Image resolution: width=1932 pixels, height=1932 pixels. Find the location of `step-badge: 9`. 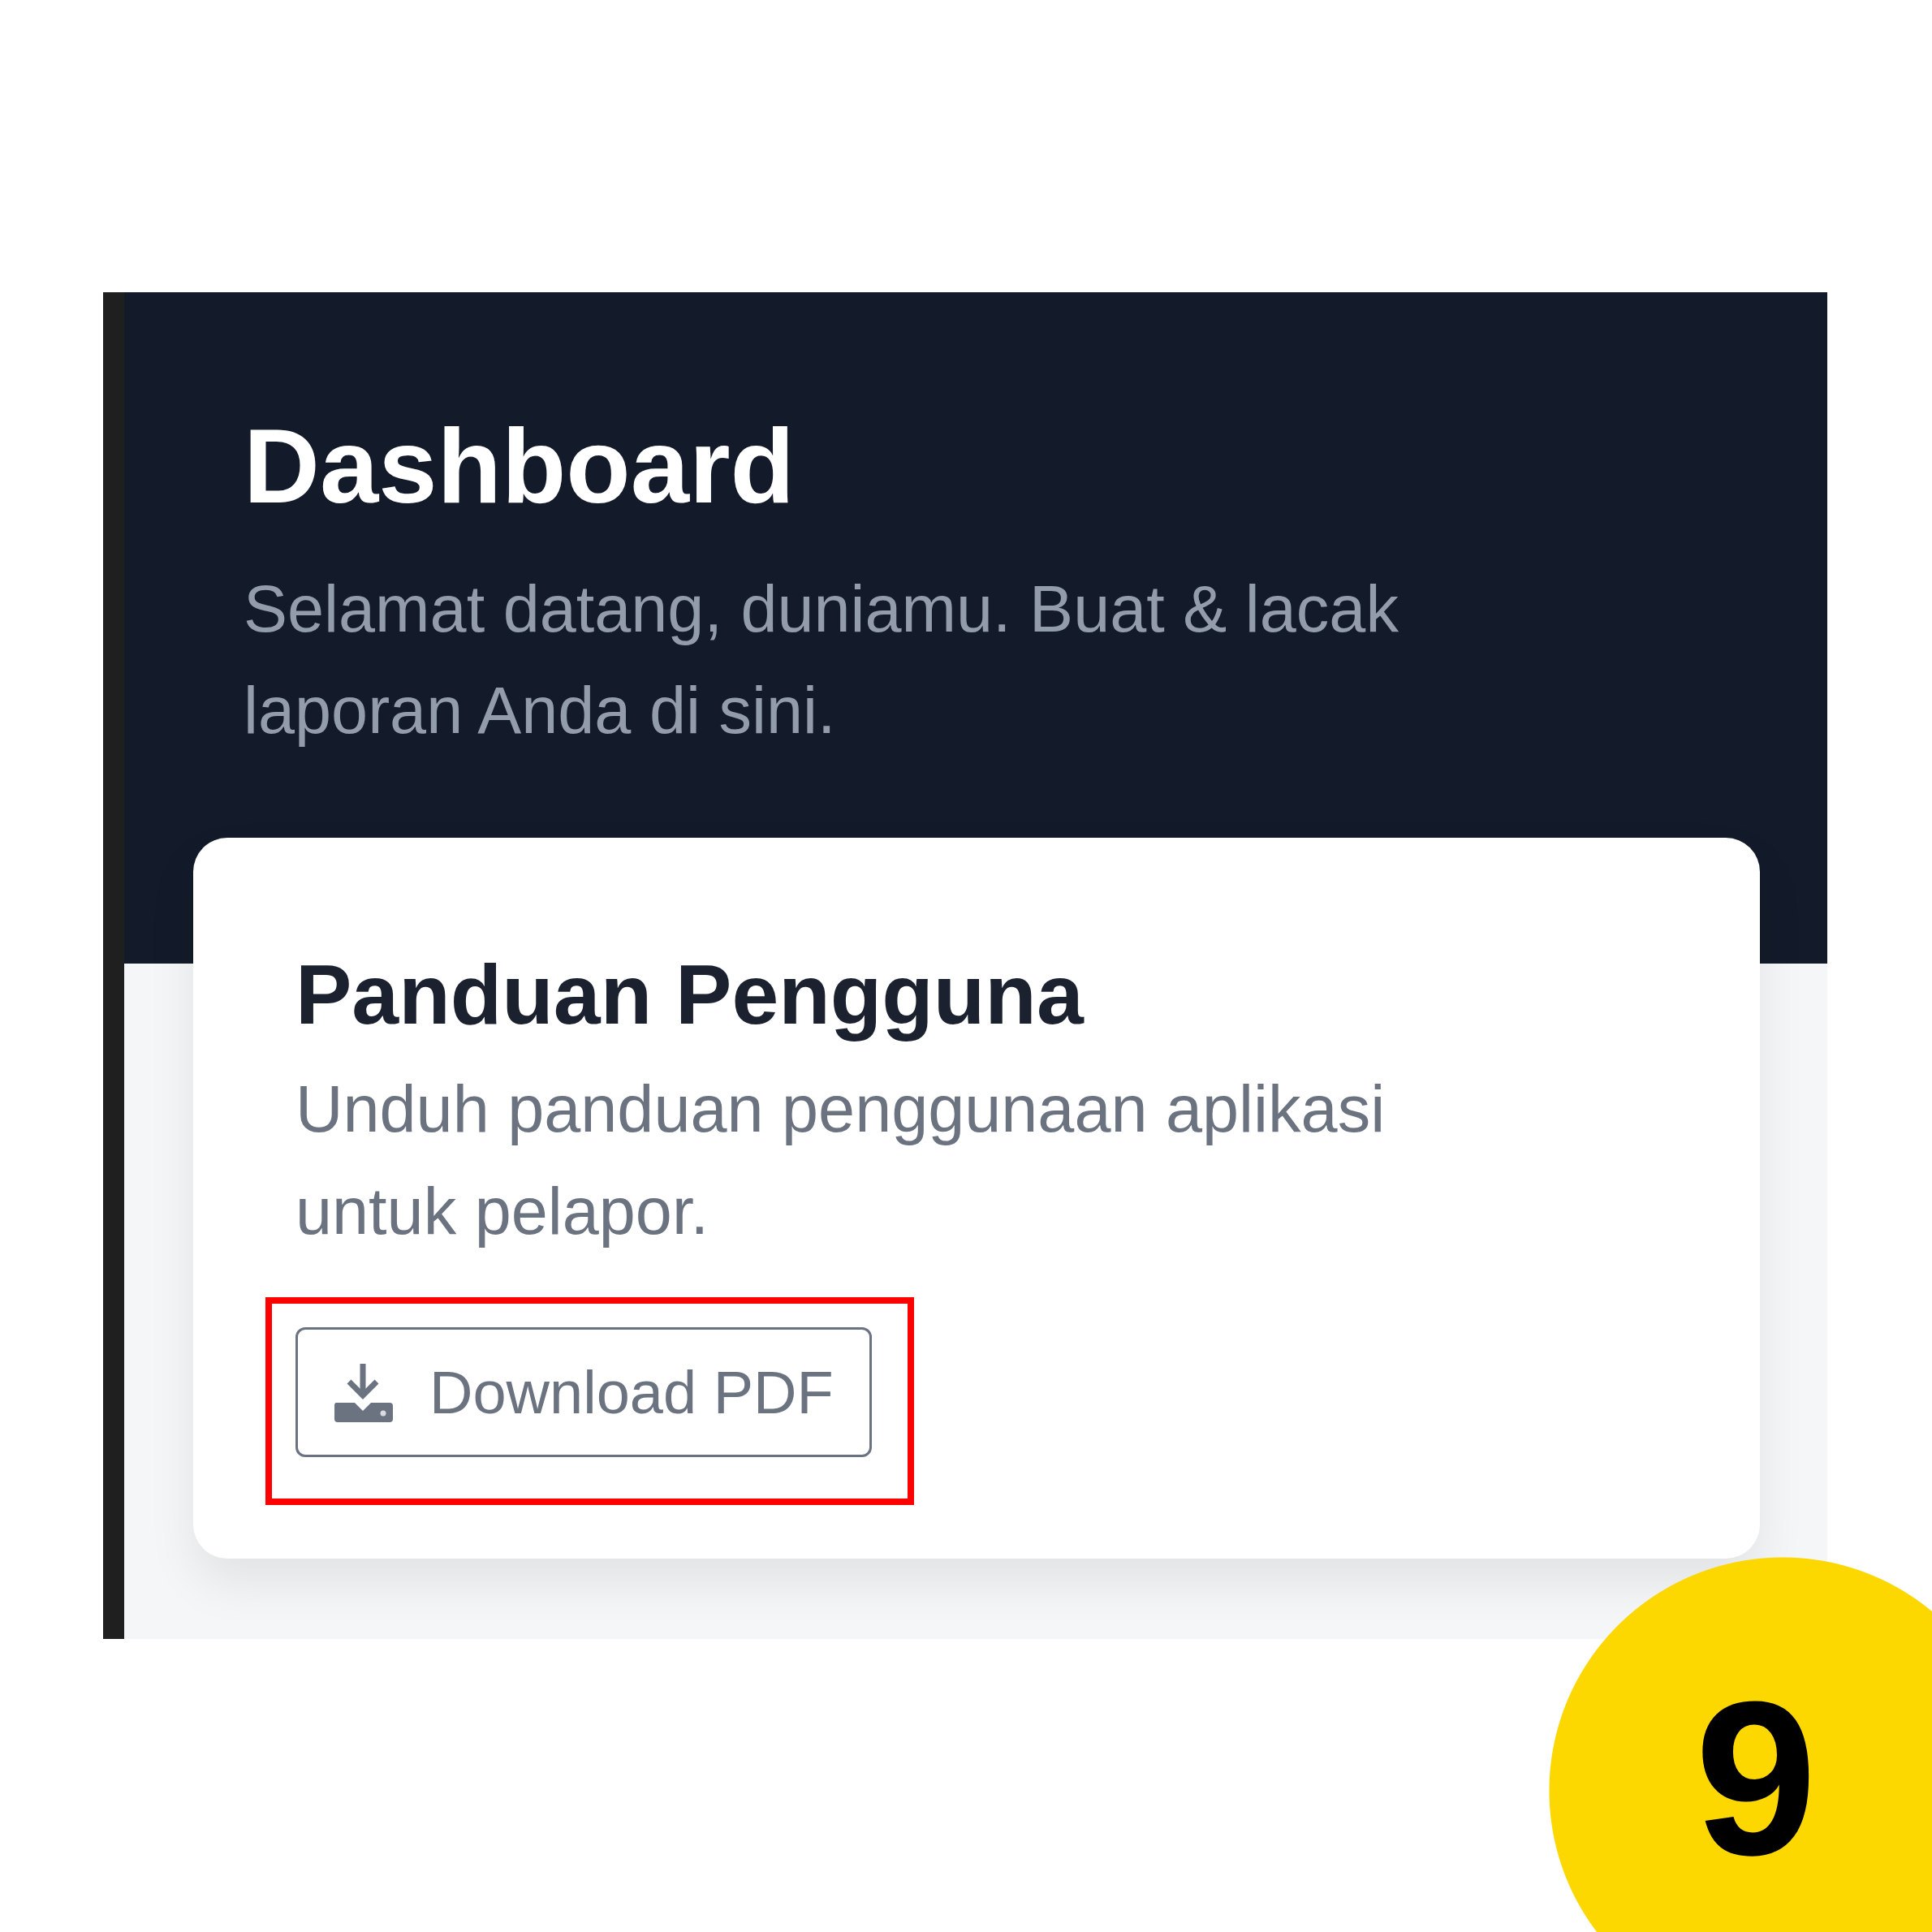

step-badge: 9 is located at coordinates (1740, 1743).